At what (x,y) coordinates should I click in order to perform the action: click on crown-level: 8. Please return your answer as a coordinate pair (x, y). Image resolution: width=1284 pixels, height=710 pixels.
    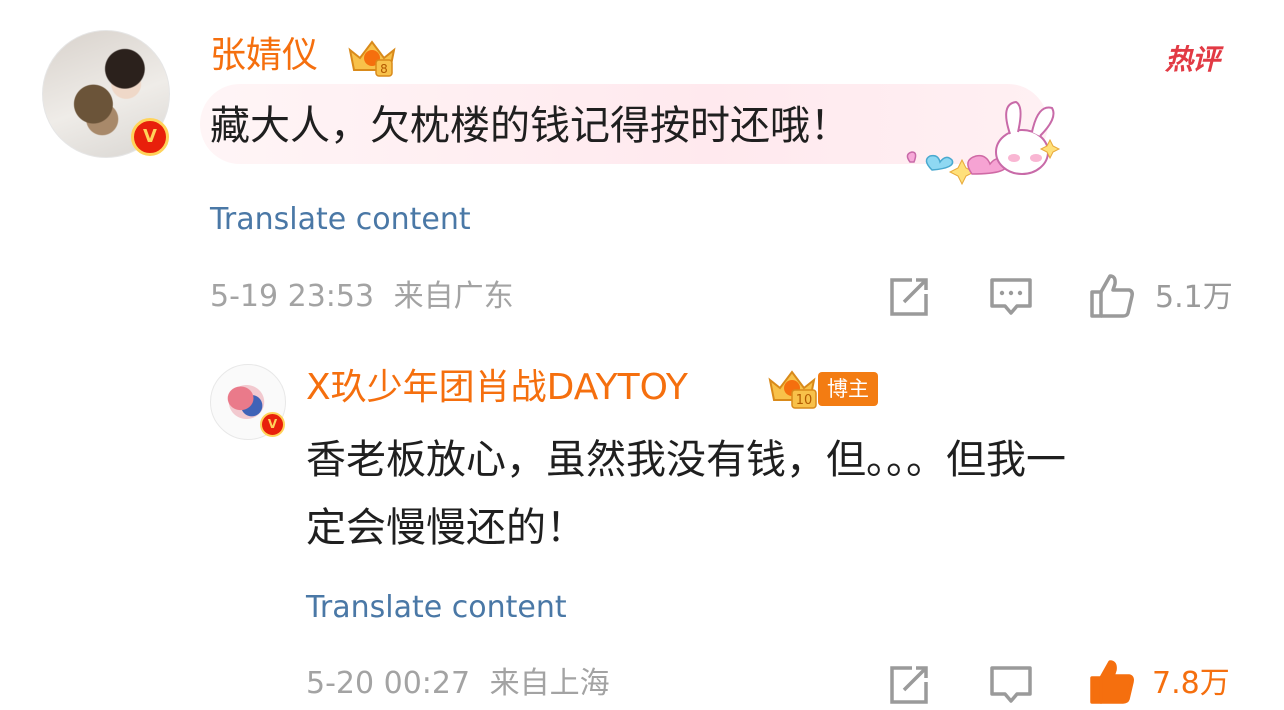
    Looking at the image, I should click on (384, 69).